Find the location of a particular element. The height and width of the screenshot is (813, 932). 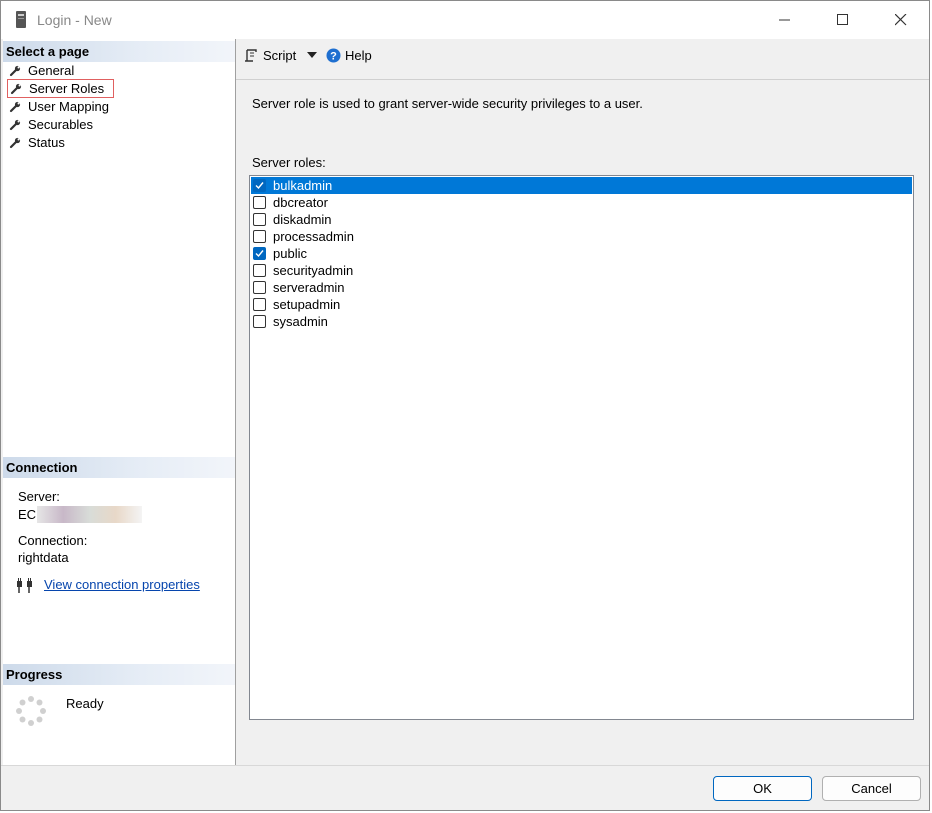

page-item-general: General is located at coordinates (41, 70).